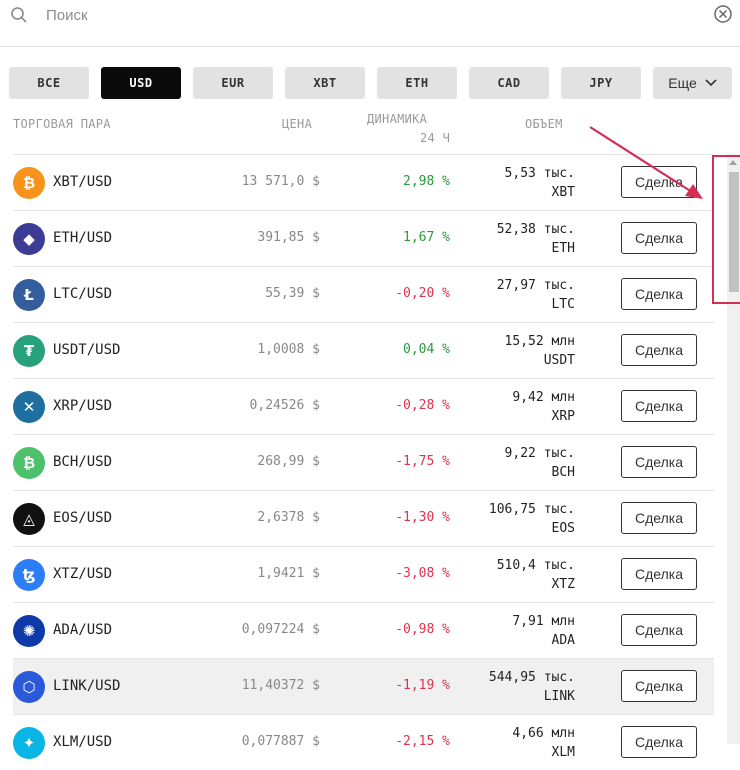 The width and height of the screenshot is (740, 770). I want to click on volume-value: 510,4 тыс. XTZ, so click(536, 575).